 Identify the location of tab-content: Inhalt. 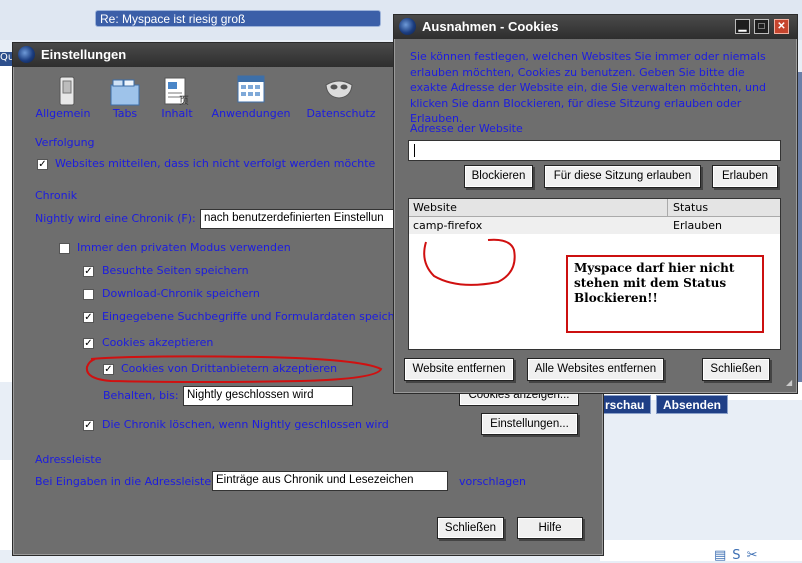
(177, 113).